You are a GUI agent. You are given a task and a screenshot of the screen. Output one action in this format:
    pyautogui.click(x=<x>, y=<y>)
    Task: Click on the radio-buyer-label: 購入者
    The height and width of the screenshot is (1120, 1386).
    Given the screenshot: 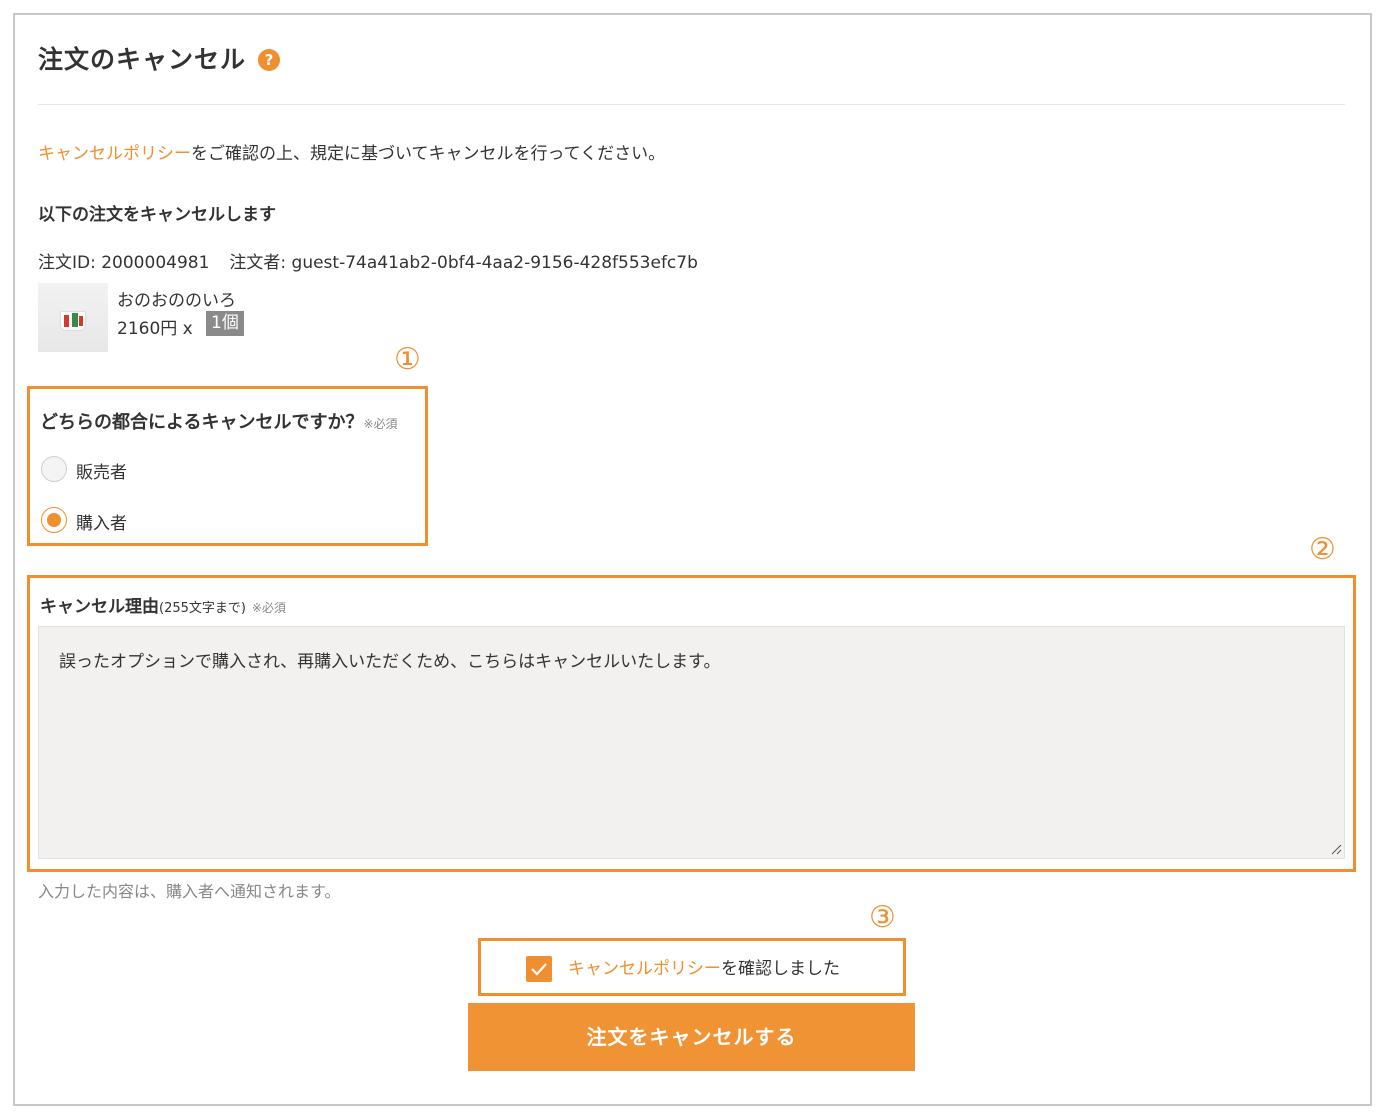 What is the action you would take?
    pyautogui.click(x=101, y=521)
    